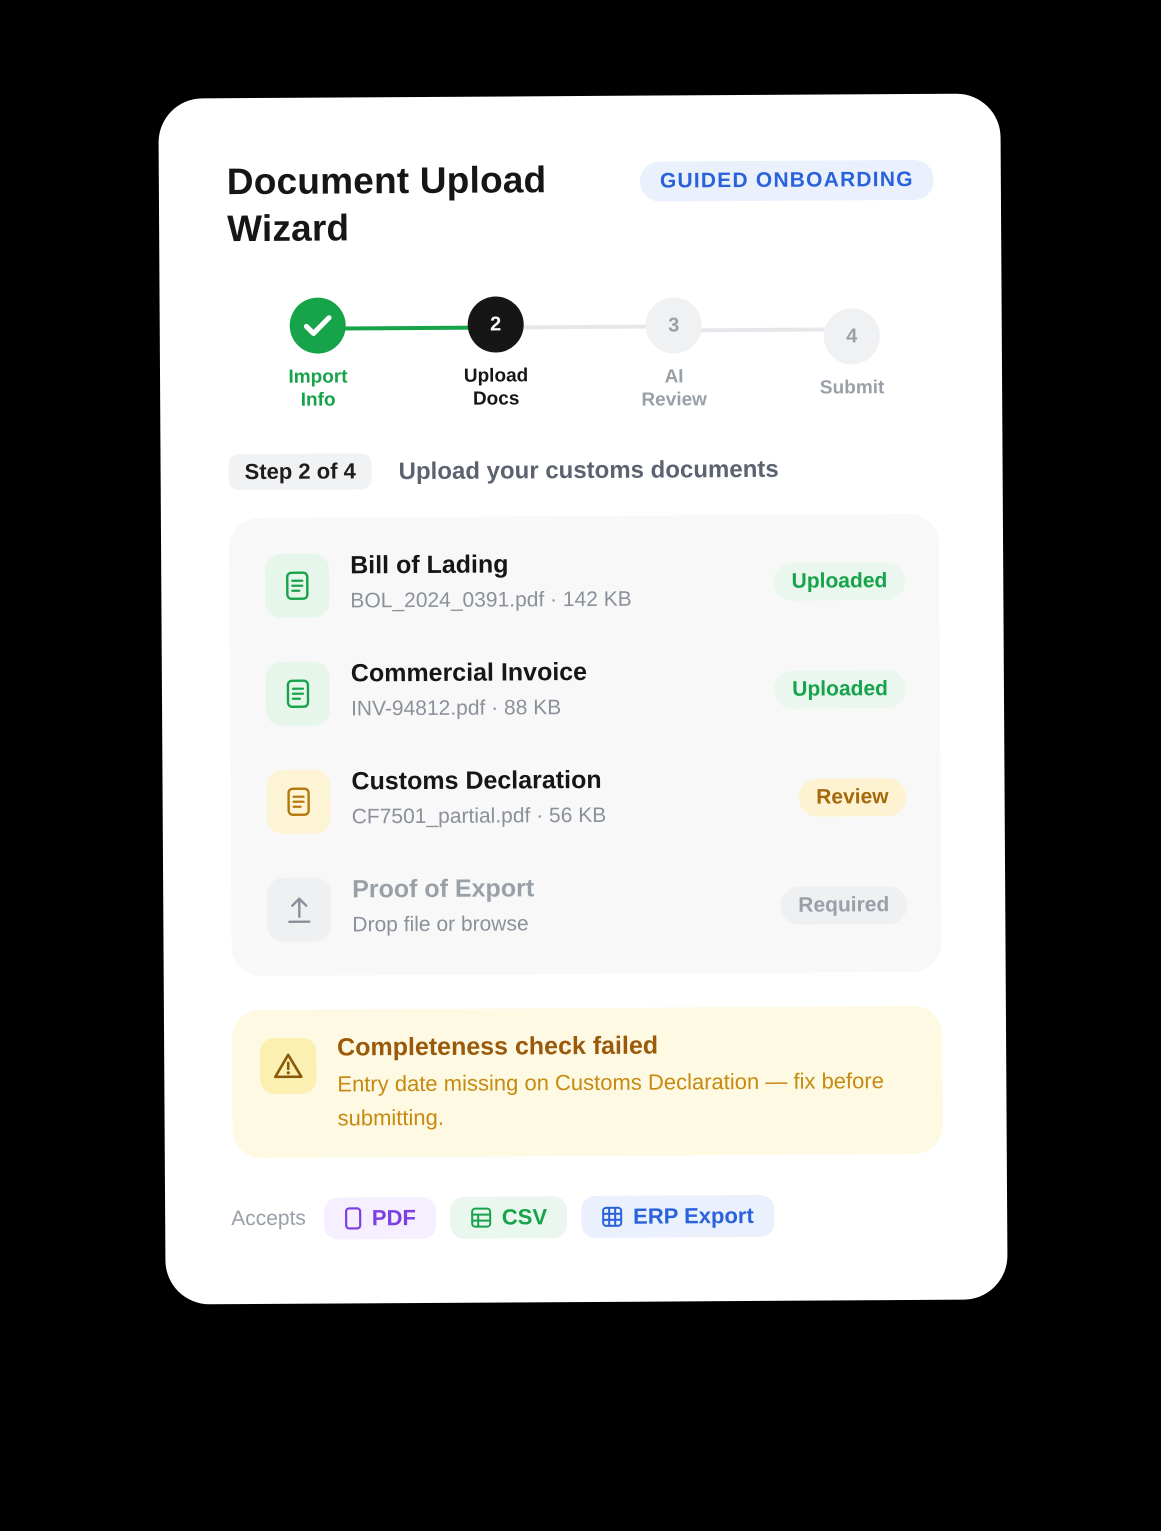 The image size is (1161, 1531). What do you see at coordinates (674, 400) in the screenshot?
I see `step-label: Review` at bounding box center [674, 400].